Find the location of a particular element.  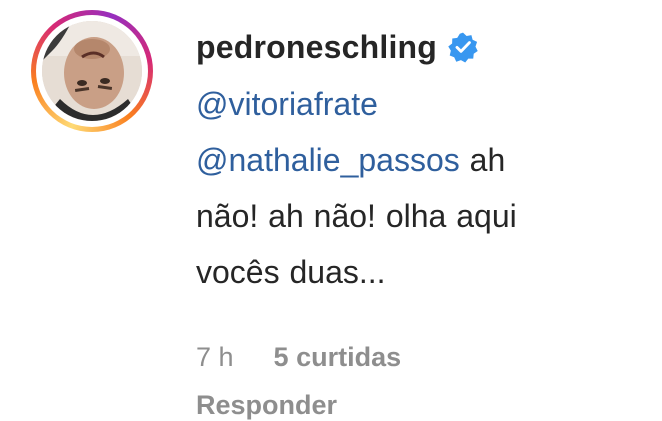

mention-link: @vitoriafrate is located at coordinates (287, 104).